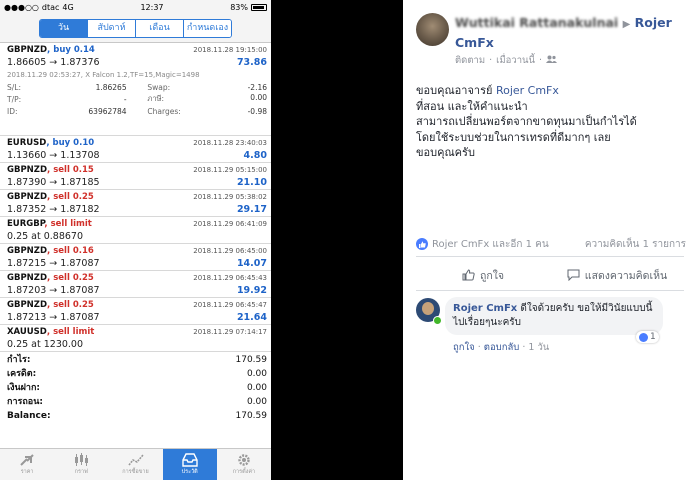 The image size is (692, 480). I want to click on follow-link: ติดตาม, so click(470, 60).